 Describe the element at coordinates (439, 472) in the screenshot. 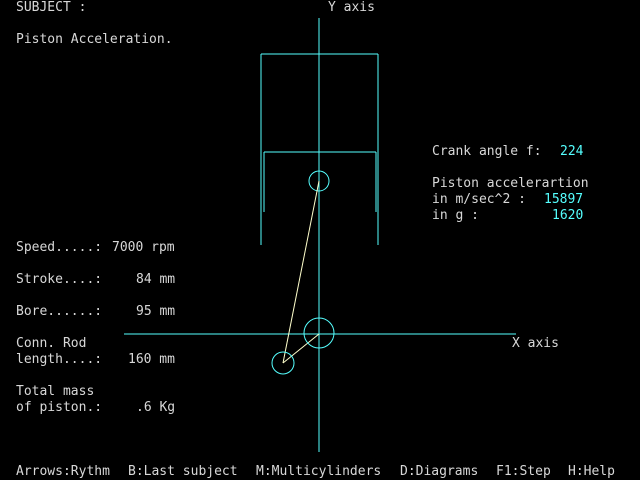

I see `menu-diagrams: D:Diagrams` at that location.